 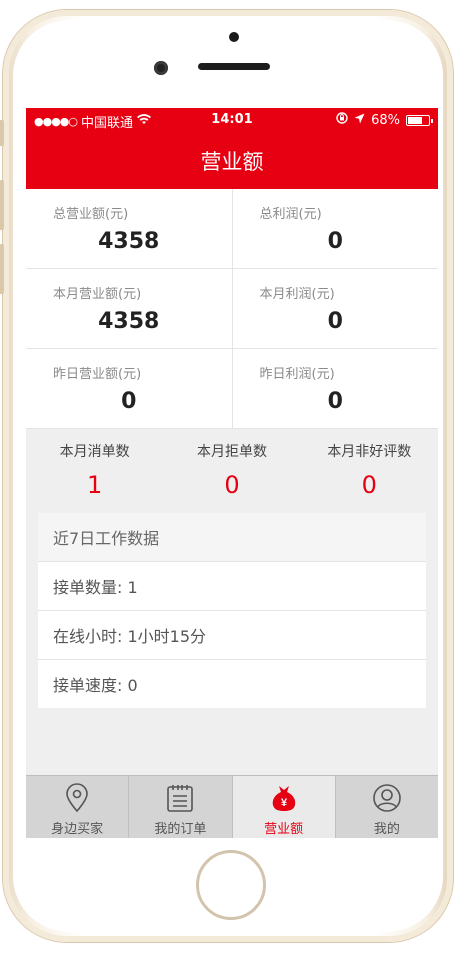 What do you see at coordinates (231, 885) in the screenshot?
I see `home-button` at bounding box center [231, 885].